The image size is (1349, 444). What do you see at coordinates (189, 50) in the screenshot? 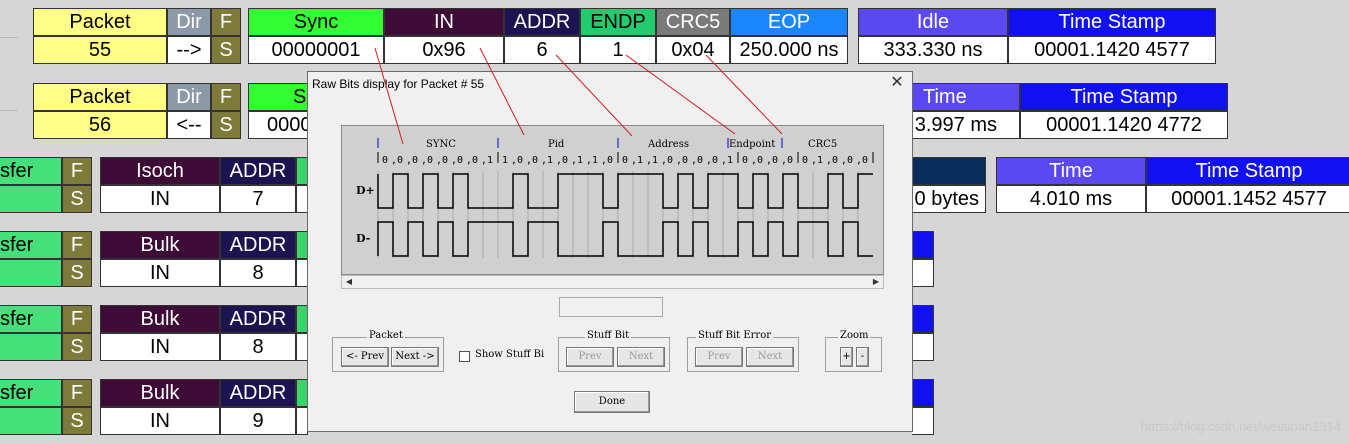
I see `dir-value: -->` at bounding box center [189, 50].